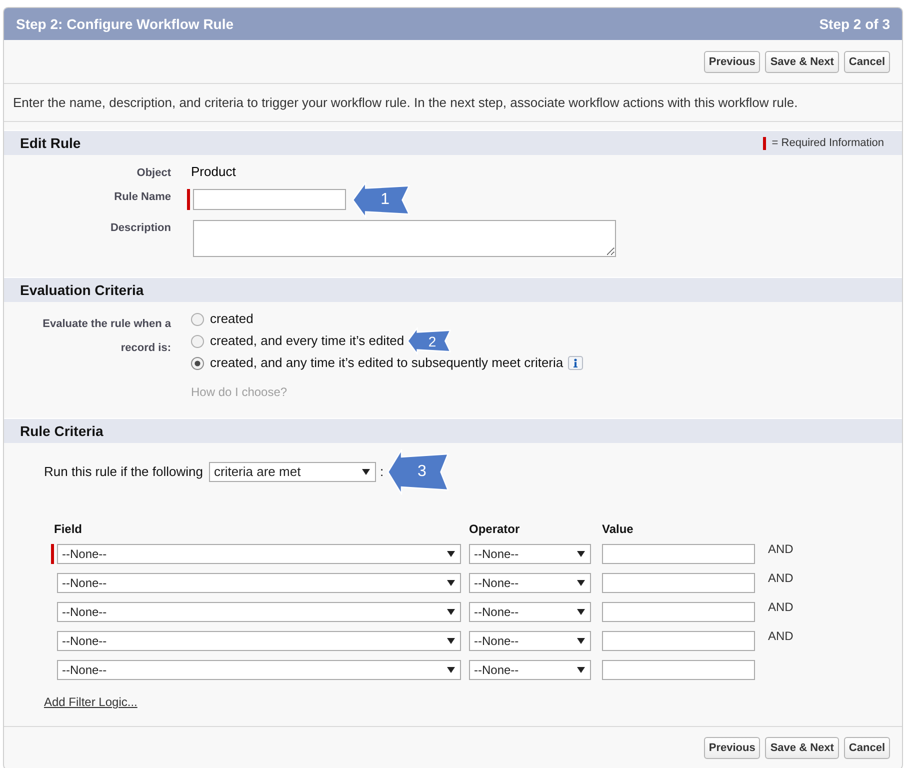 This screenshot has width=906, height=768. Describe the element at coordinates (68, 529) in the screenshot. I see `column-header: Field` at that location.